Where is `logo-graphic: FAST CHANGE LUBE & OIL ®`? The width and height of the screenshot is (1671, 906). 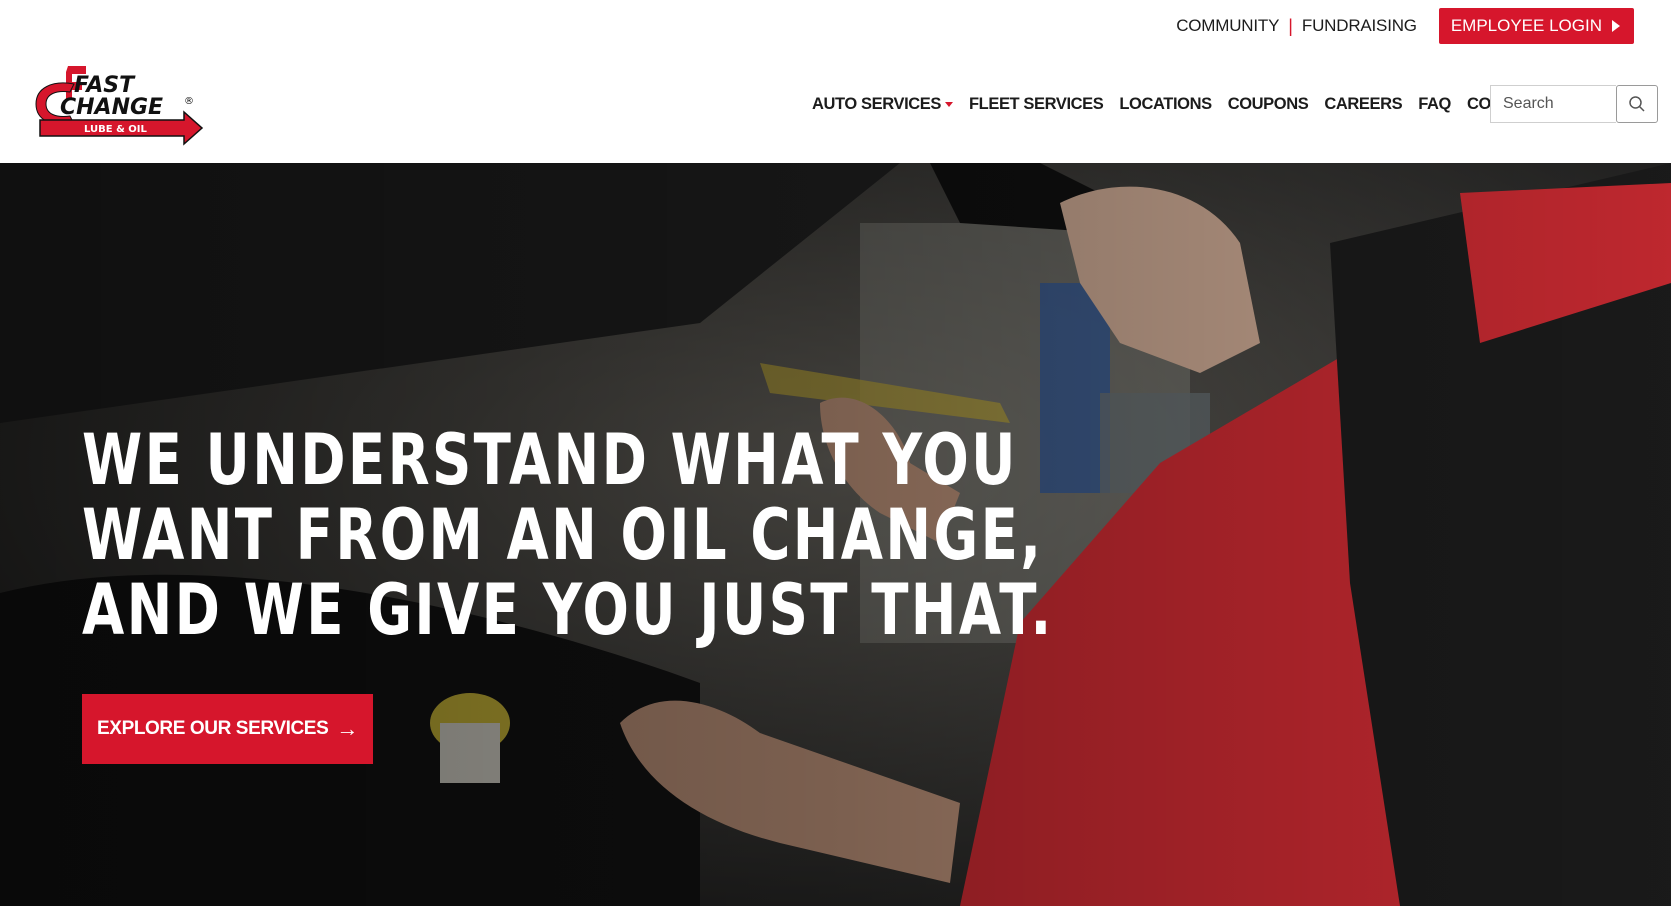 logo-graphic: FAST CHANGE LUBE & OIL ® is located at coordinates (119, 106).